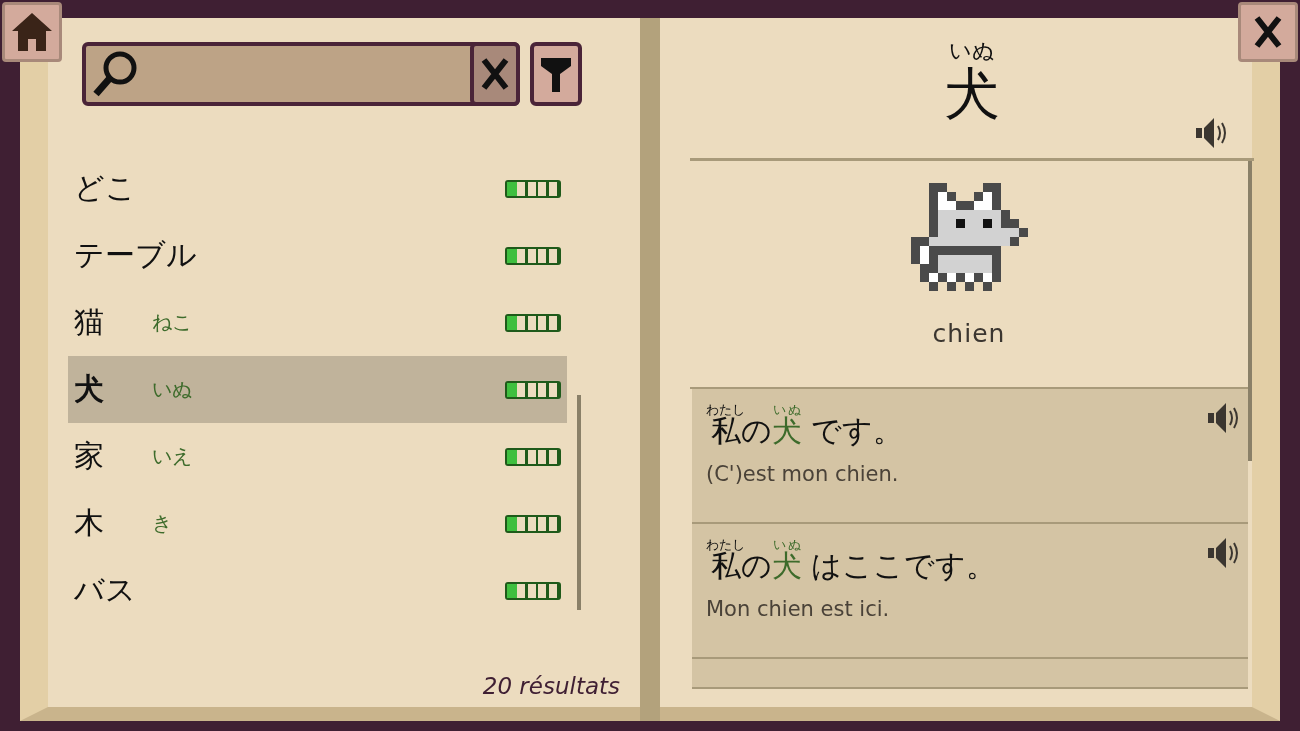 This screenshot has width=1300, height=731. I want to click on word-translation: chien, so click(969, 333).